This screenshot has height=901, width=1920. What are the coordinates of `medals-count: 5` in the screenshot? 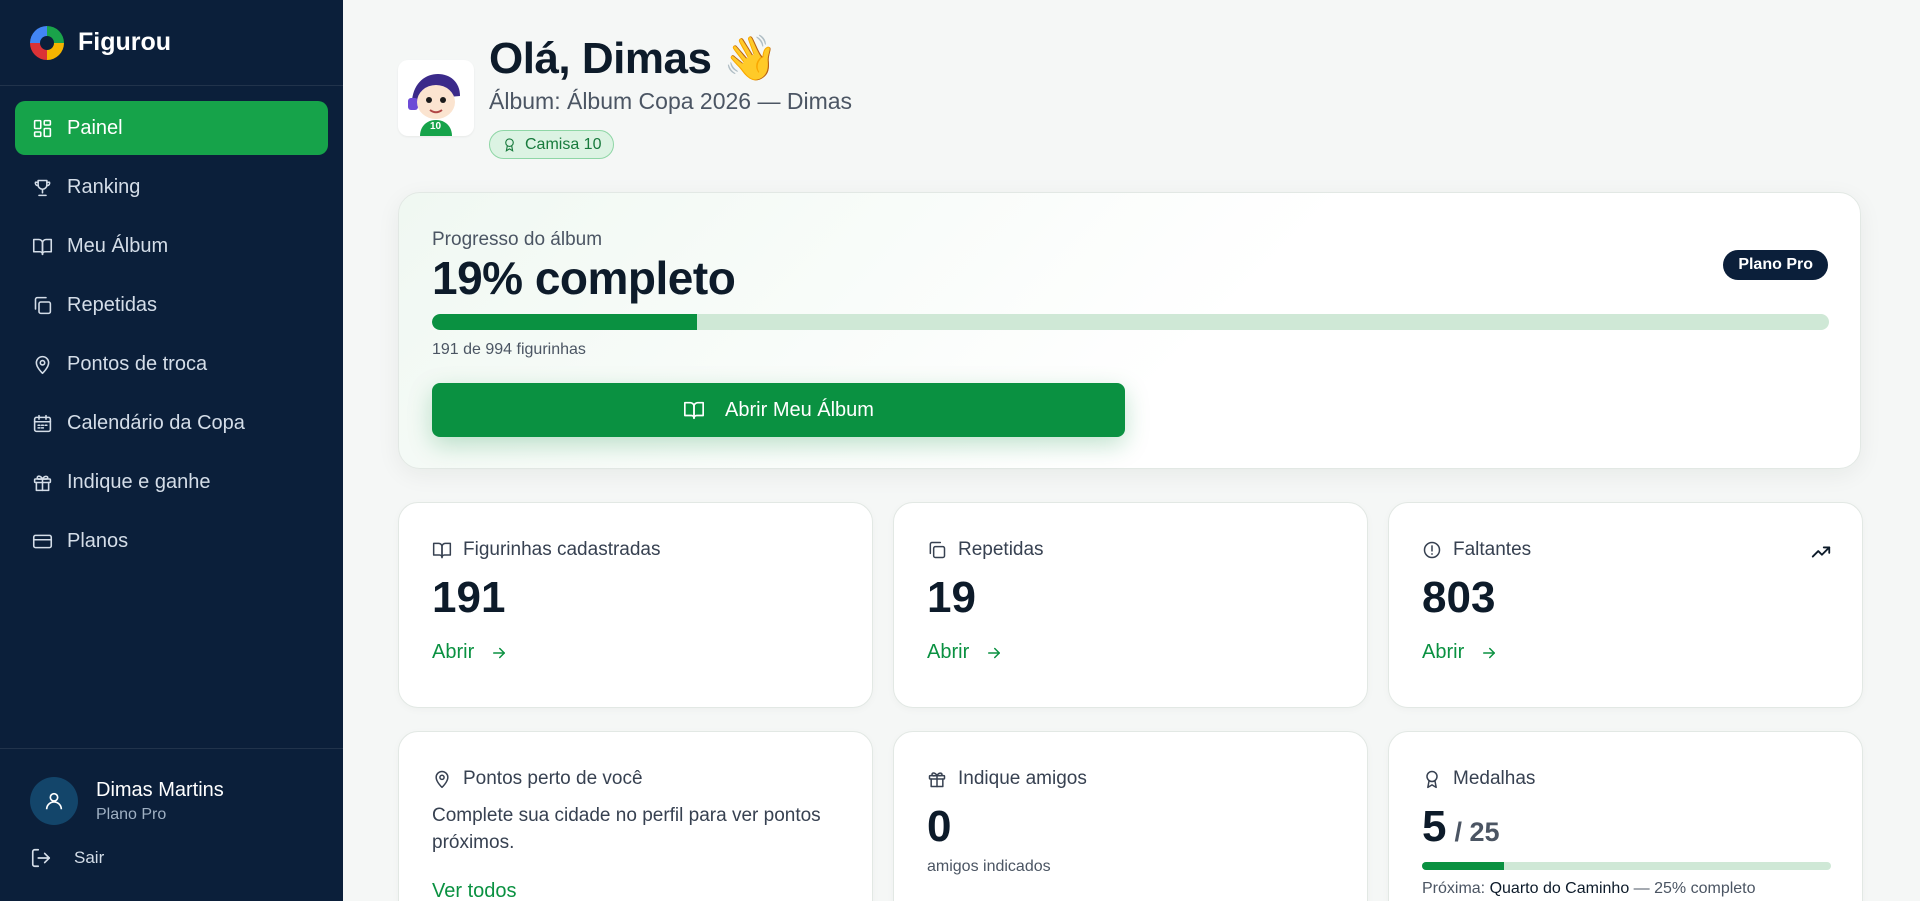 It's located at (1434, 826).